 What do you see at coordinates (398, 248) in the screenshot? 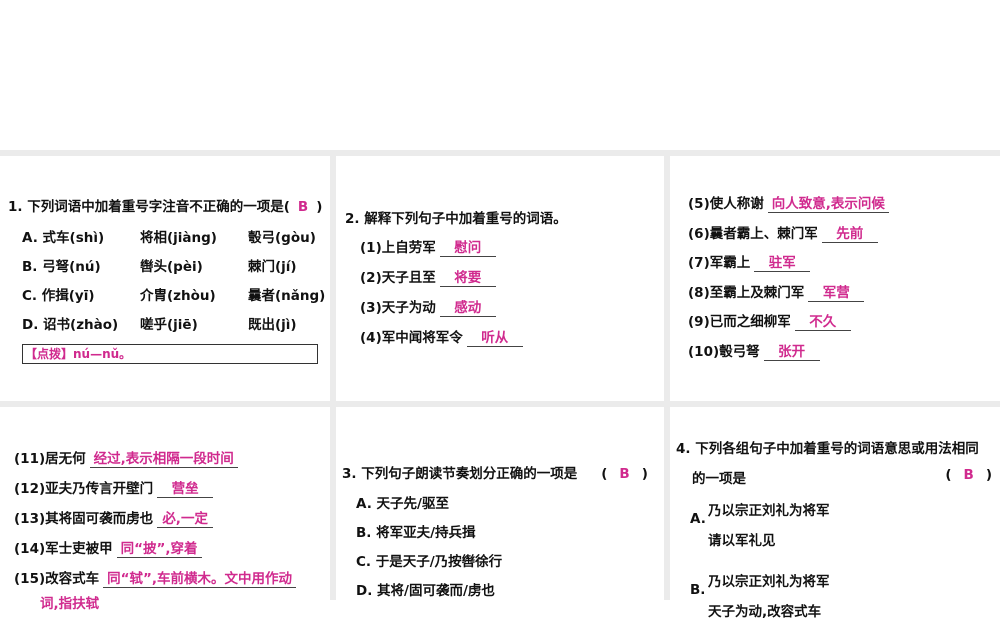
I see `vocab-question: (1)上自劳军` at bounding box center [398, 248].